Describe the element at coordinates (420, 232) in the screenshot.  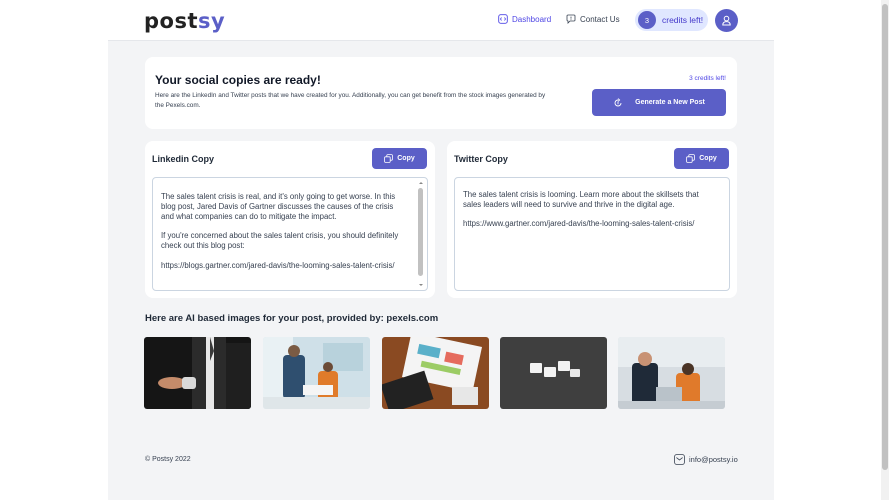
I see `textarea-scrollbar-thumb` at that location.